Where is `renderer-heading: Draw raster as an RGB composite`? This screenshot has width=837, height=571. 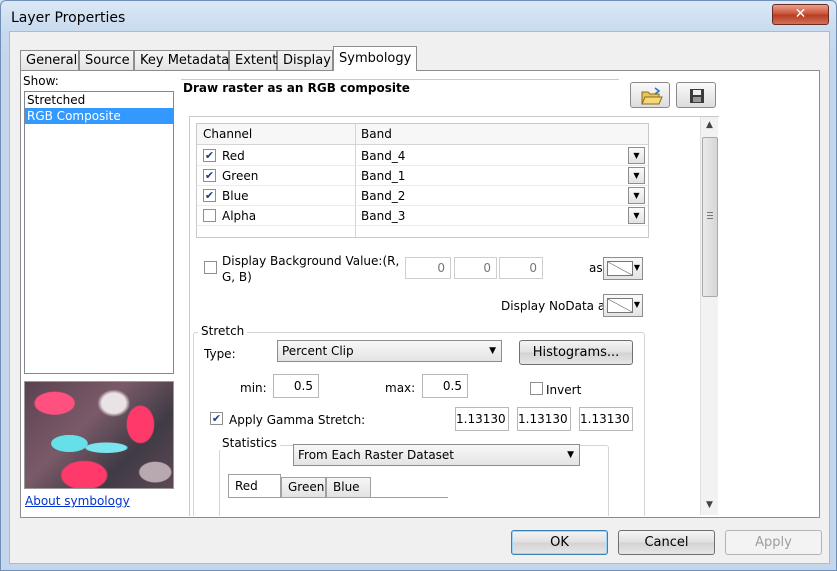
renderer-heading: Draw raster as an RGB composite is located at coordinates (296, 88).